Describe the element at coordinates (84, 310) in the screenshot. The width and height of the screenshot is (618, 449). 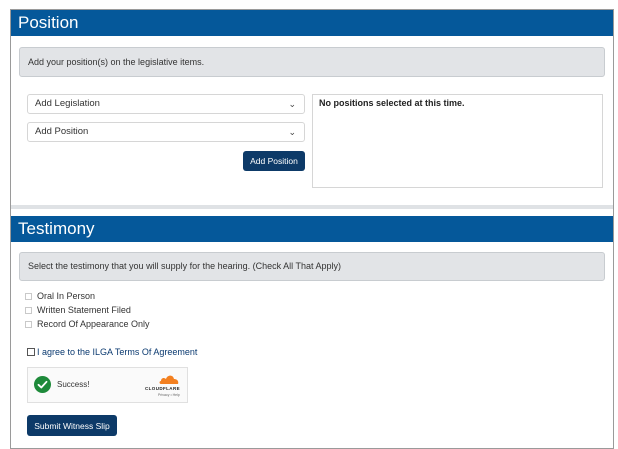
I see `option-label: Written Statement Filed` at that location.